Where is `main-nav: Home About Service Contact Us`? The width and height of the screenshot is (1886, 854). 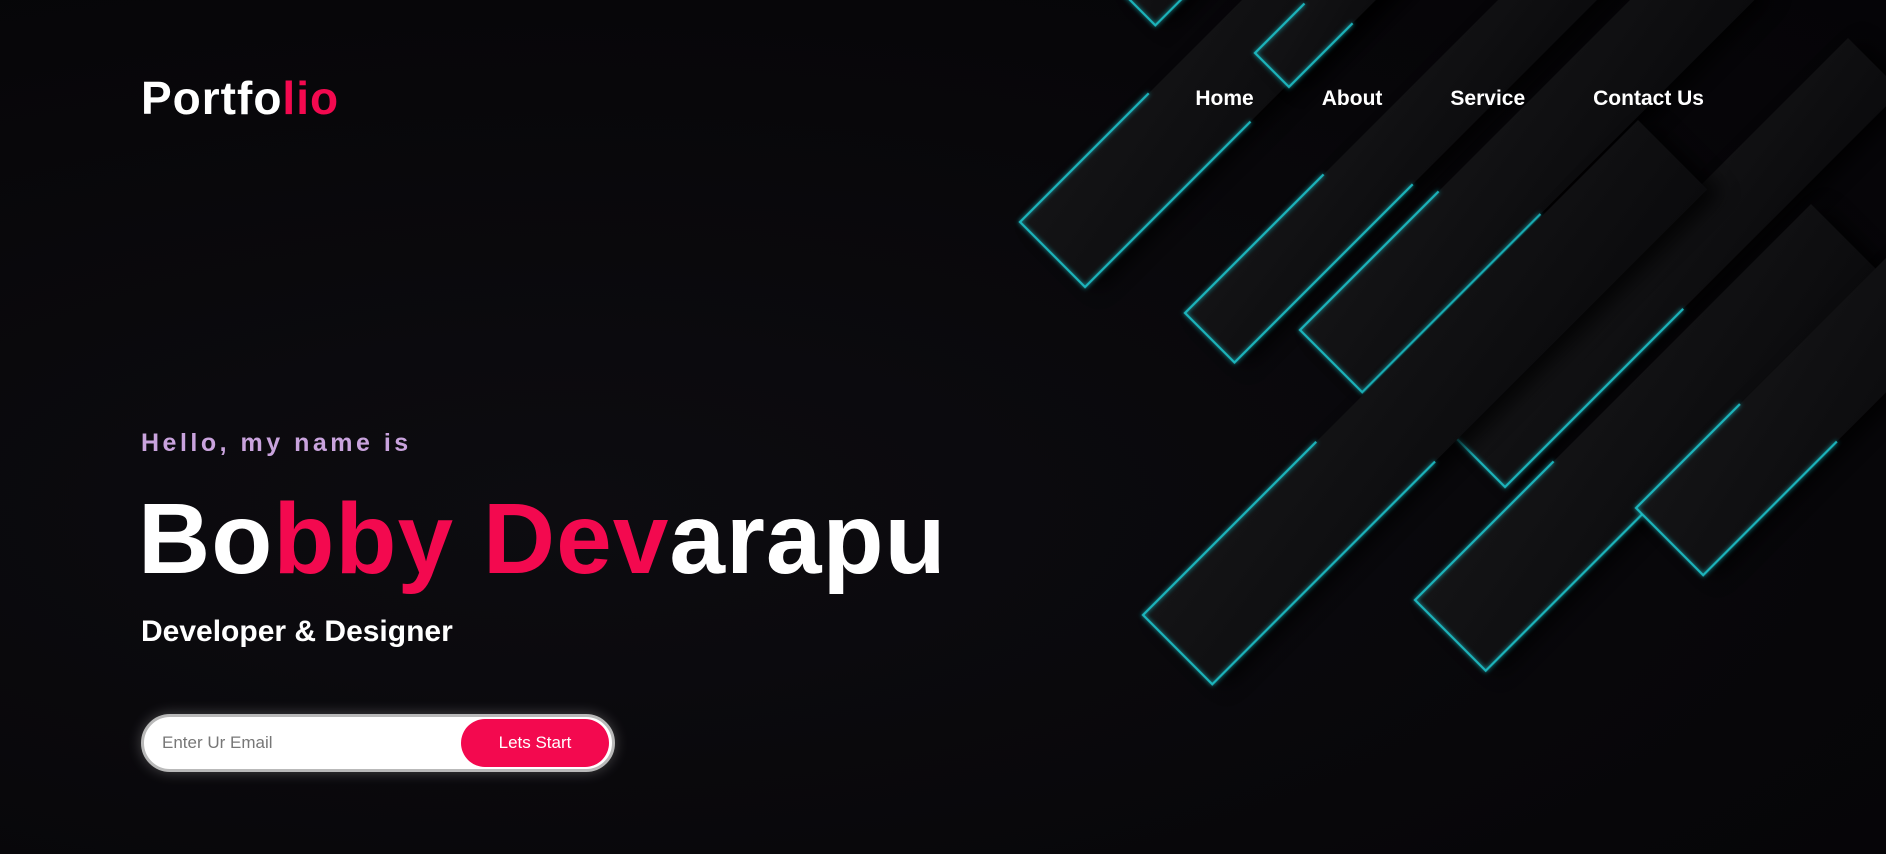 main-nav: Home About Service Contact Us is located at coordinates (1449, 99).